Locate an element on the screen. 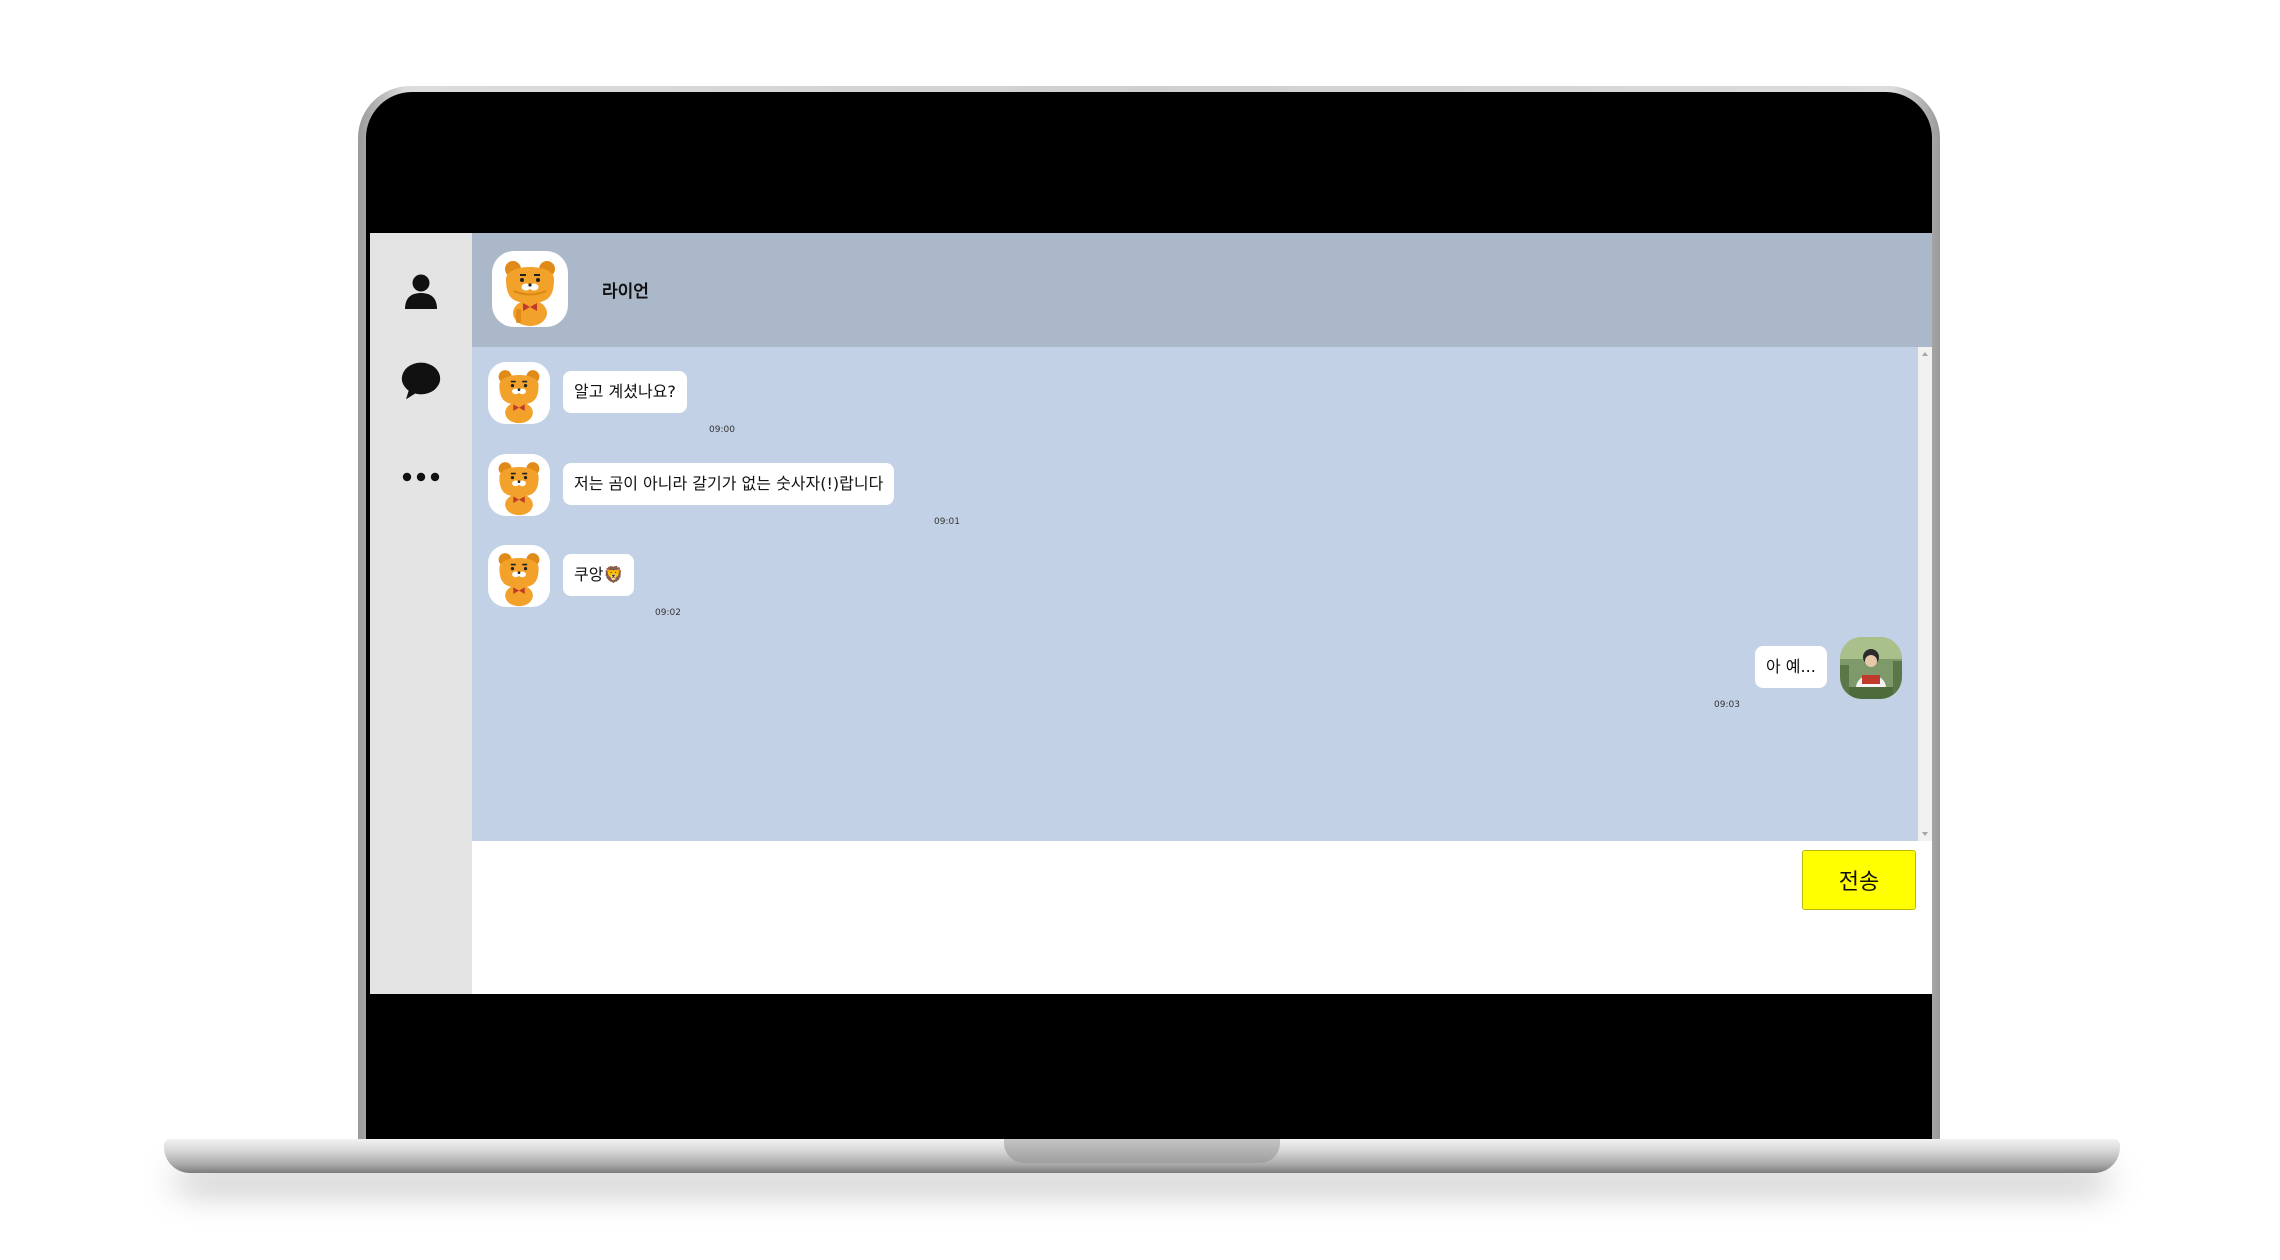 The image size is (2280, 1260). scroll-down-icon is located at coordinates (1925, 834).